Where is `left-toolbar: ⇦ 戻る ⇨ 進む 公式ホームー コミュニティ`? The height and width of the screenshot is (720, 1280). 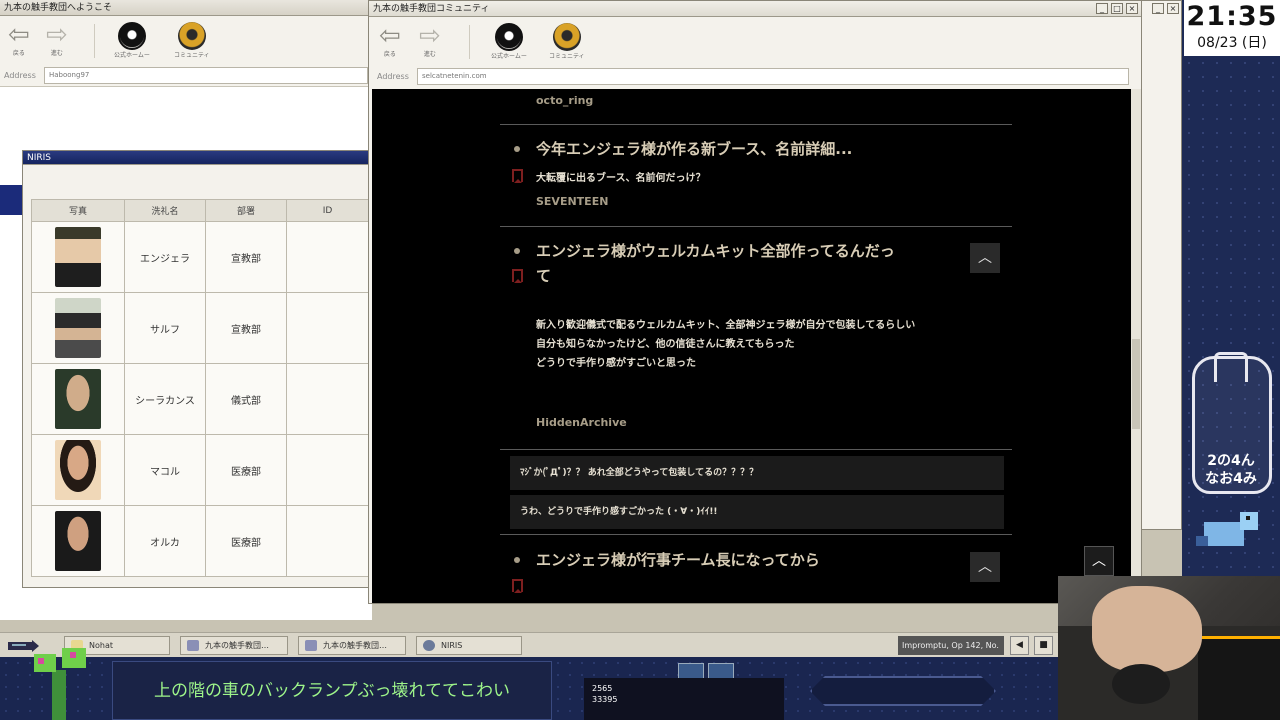
left-toolbar: ⇦ 戻る ⇨ 進む 公式ホームー コミュニティ is located at coordinates (186, 41).